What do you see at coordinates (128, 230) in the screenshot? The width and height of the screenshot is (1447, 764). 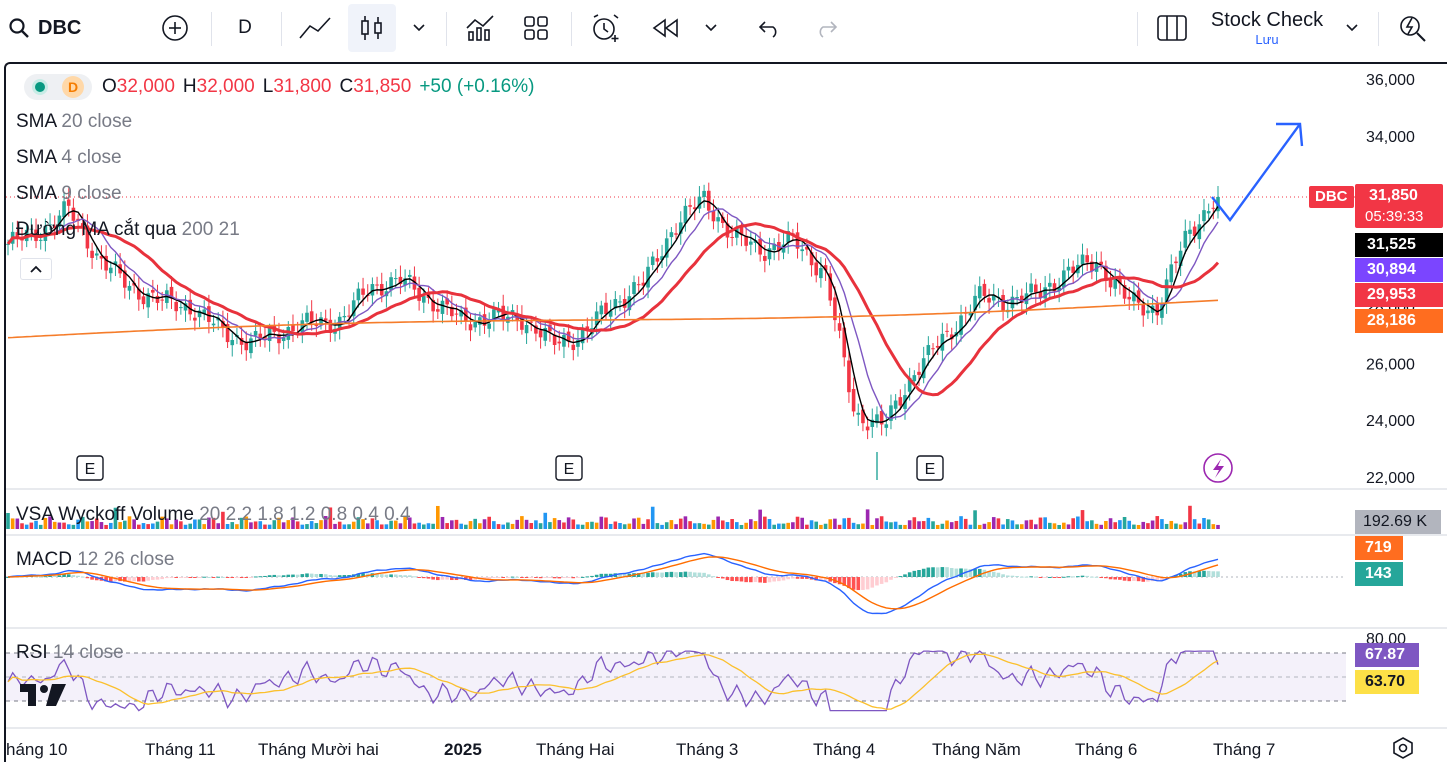 I see `indicator-legend-ma-cross: Đường MA cắt qua 200 21` at bounding box center [128, 230].